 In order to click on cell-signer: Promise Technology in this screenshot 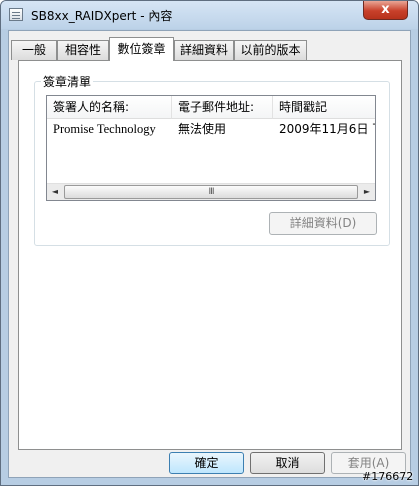, I will do `click(104, 129)`.